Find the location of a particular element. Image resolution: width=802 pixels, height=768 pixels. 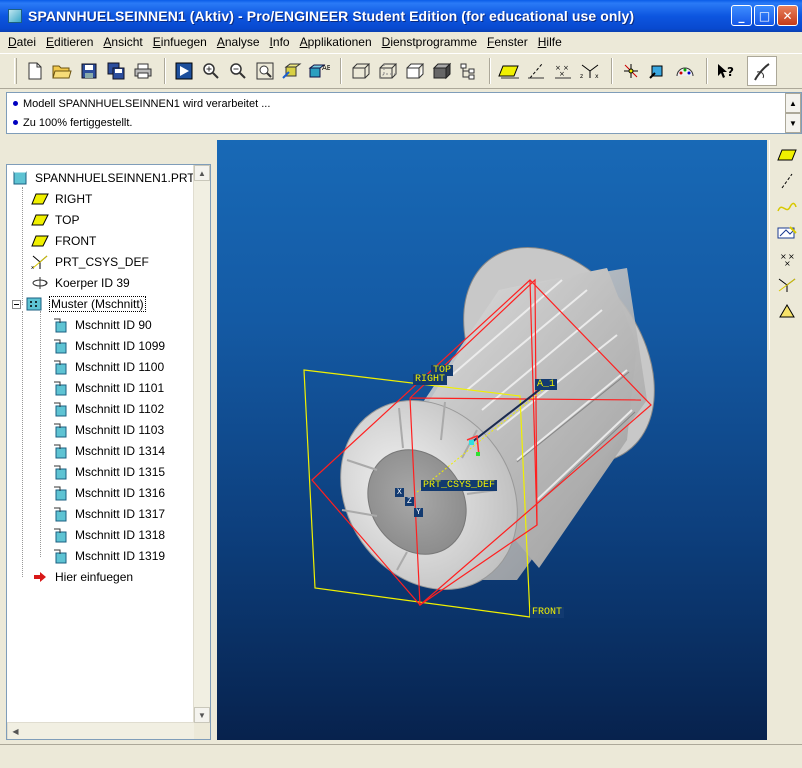

tree-connector is located at coordinates (22, 246).